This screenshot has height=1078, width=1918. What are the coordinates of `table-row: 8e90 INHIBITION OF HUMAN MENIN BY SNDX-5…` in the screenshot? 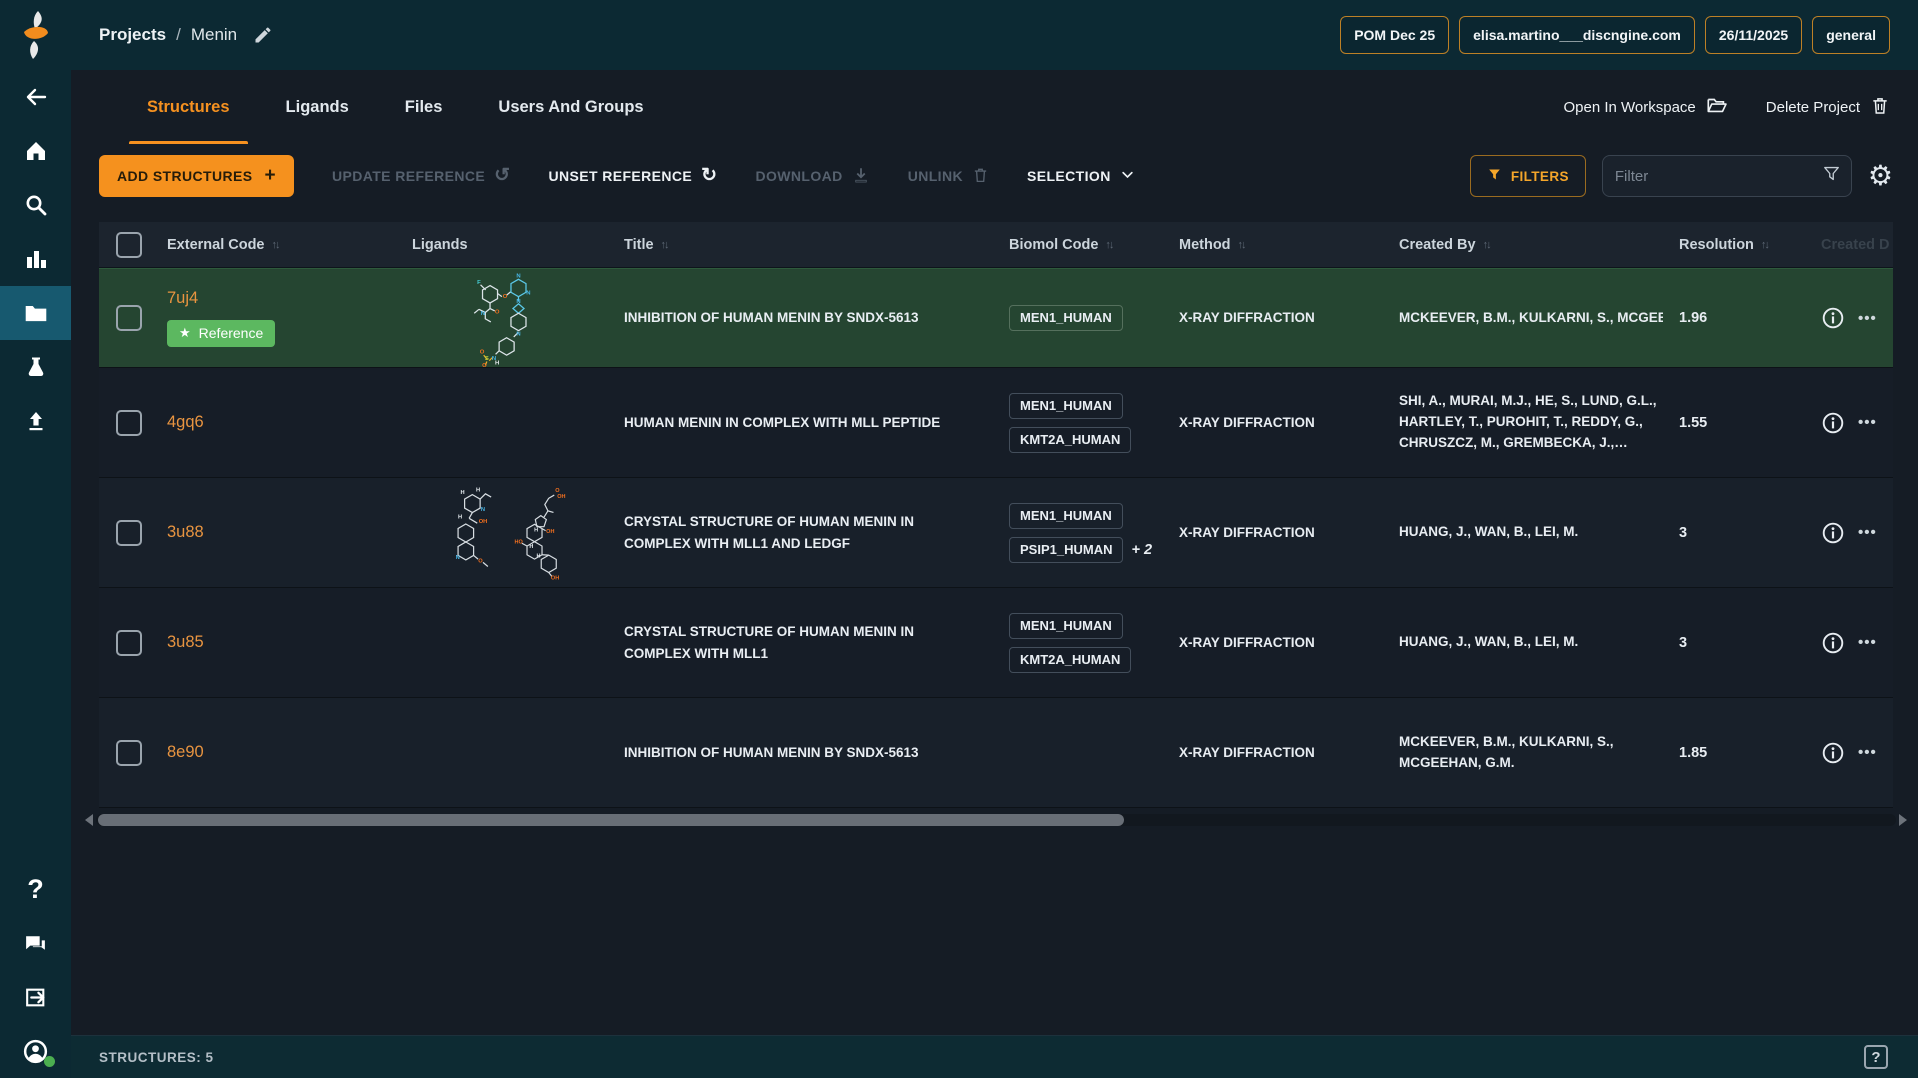 It's located at (996, 753).